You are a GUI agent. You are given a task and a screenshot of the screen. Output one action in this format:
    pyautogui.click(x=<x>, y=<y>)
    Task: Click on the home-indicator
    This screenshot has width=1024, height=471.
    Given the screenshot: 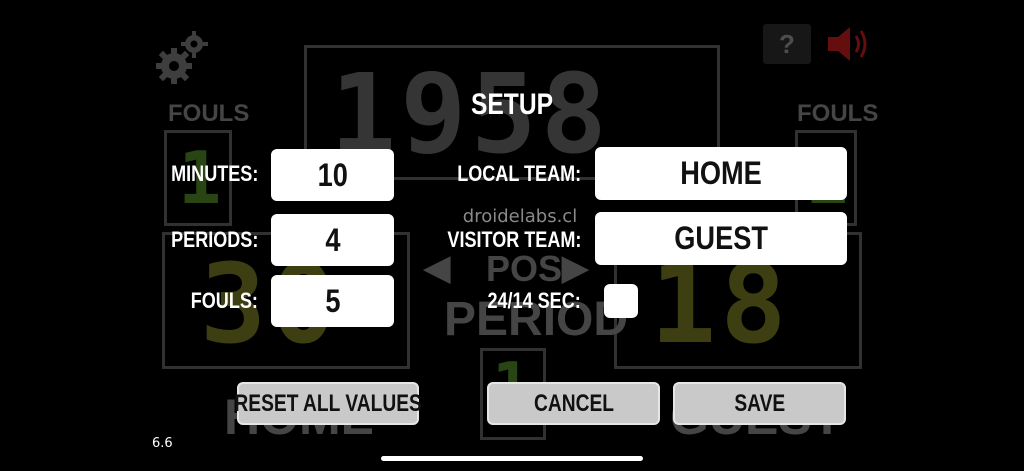 What is the action you would take?
    pyautogui.click(x=512, y=458)
    